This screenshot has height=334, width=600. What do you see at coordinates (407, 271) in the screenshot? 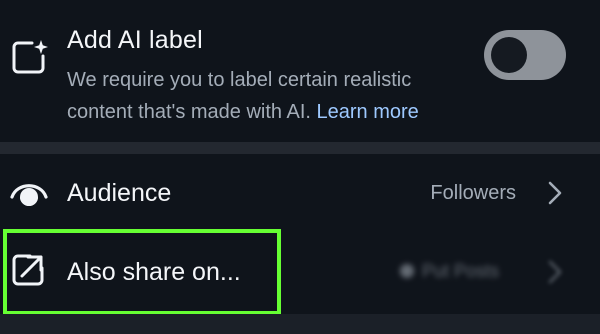
I see `obscured-avatar` at bounding box center [407, 271].